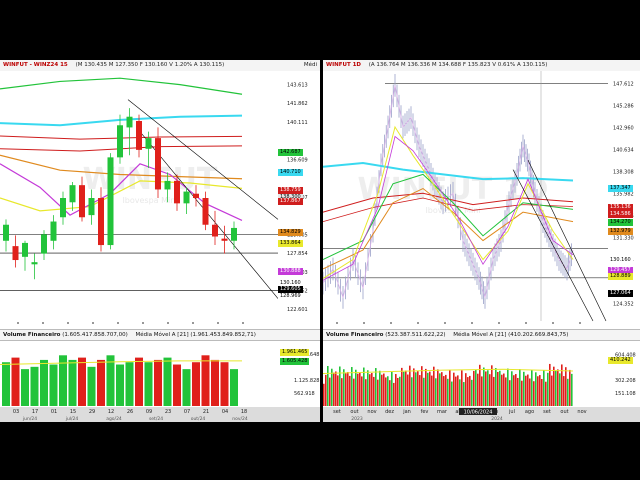  Describe the element at coordinates (290, 172) in the screenshot. I see `left-price-tag: 140.710` at that location.